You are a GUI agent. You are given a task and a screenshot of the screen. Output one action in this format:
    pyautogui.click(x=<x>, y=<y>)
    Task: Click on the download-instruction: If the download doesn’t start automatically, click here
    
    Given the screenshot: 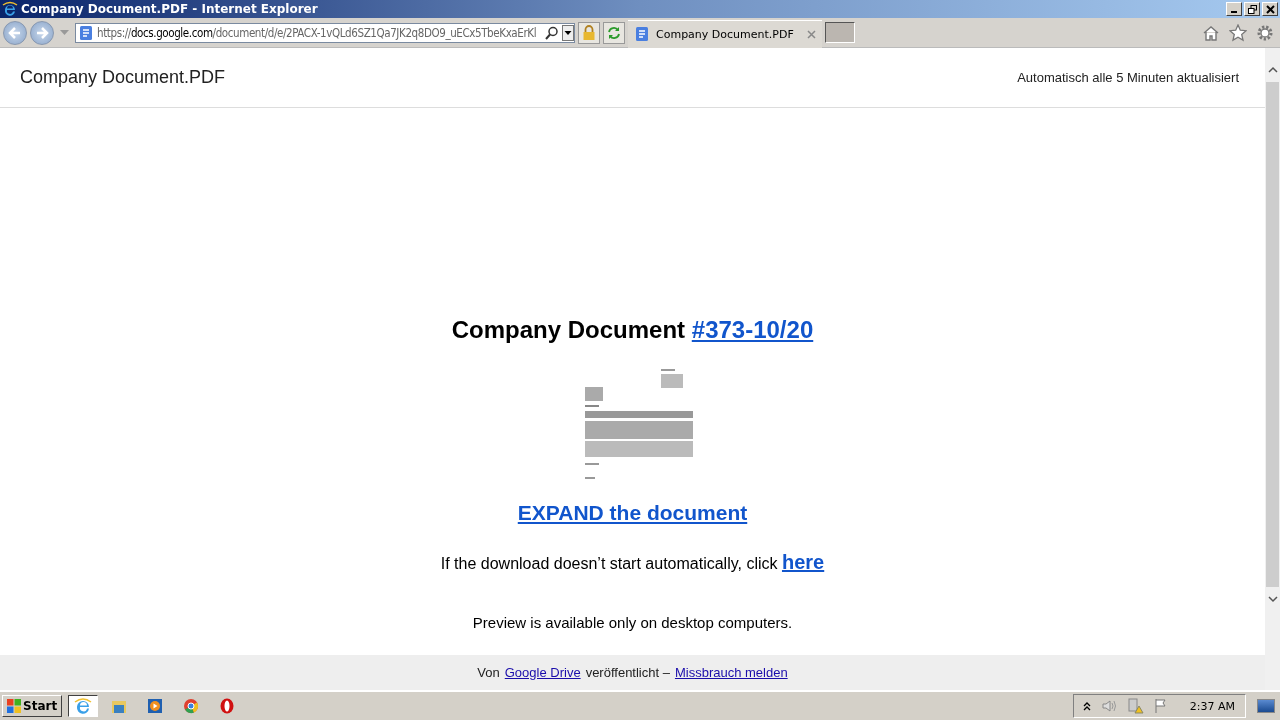 What is the action you would take?
    pyautogui.click(x=632, y=562)
    